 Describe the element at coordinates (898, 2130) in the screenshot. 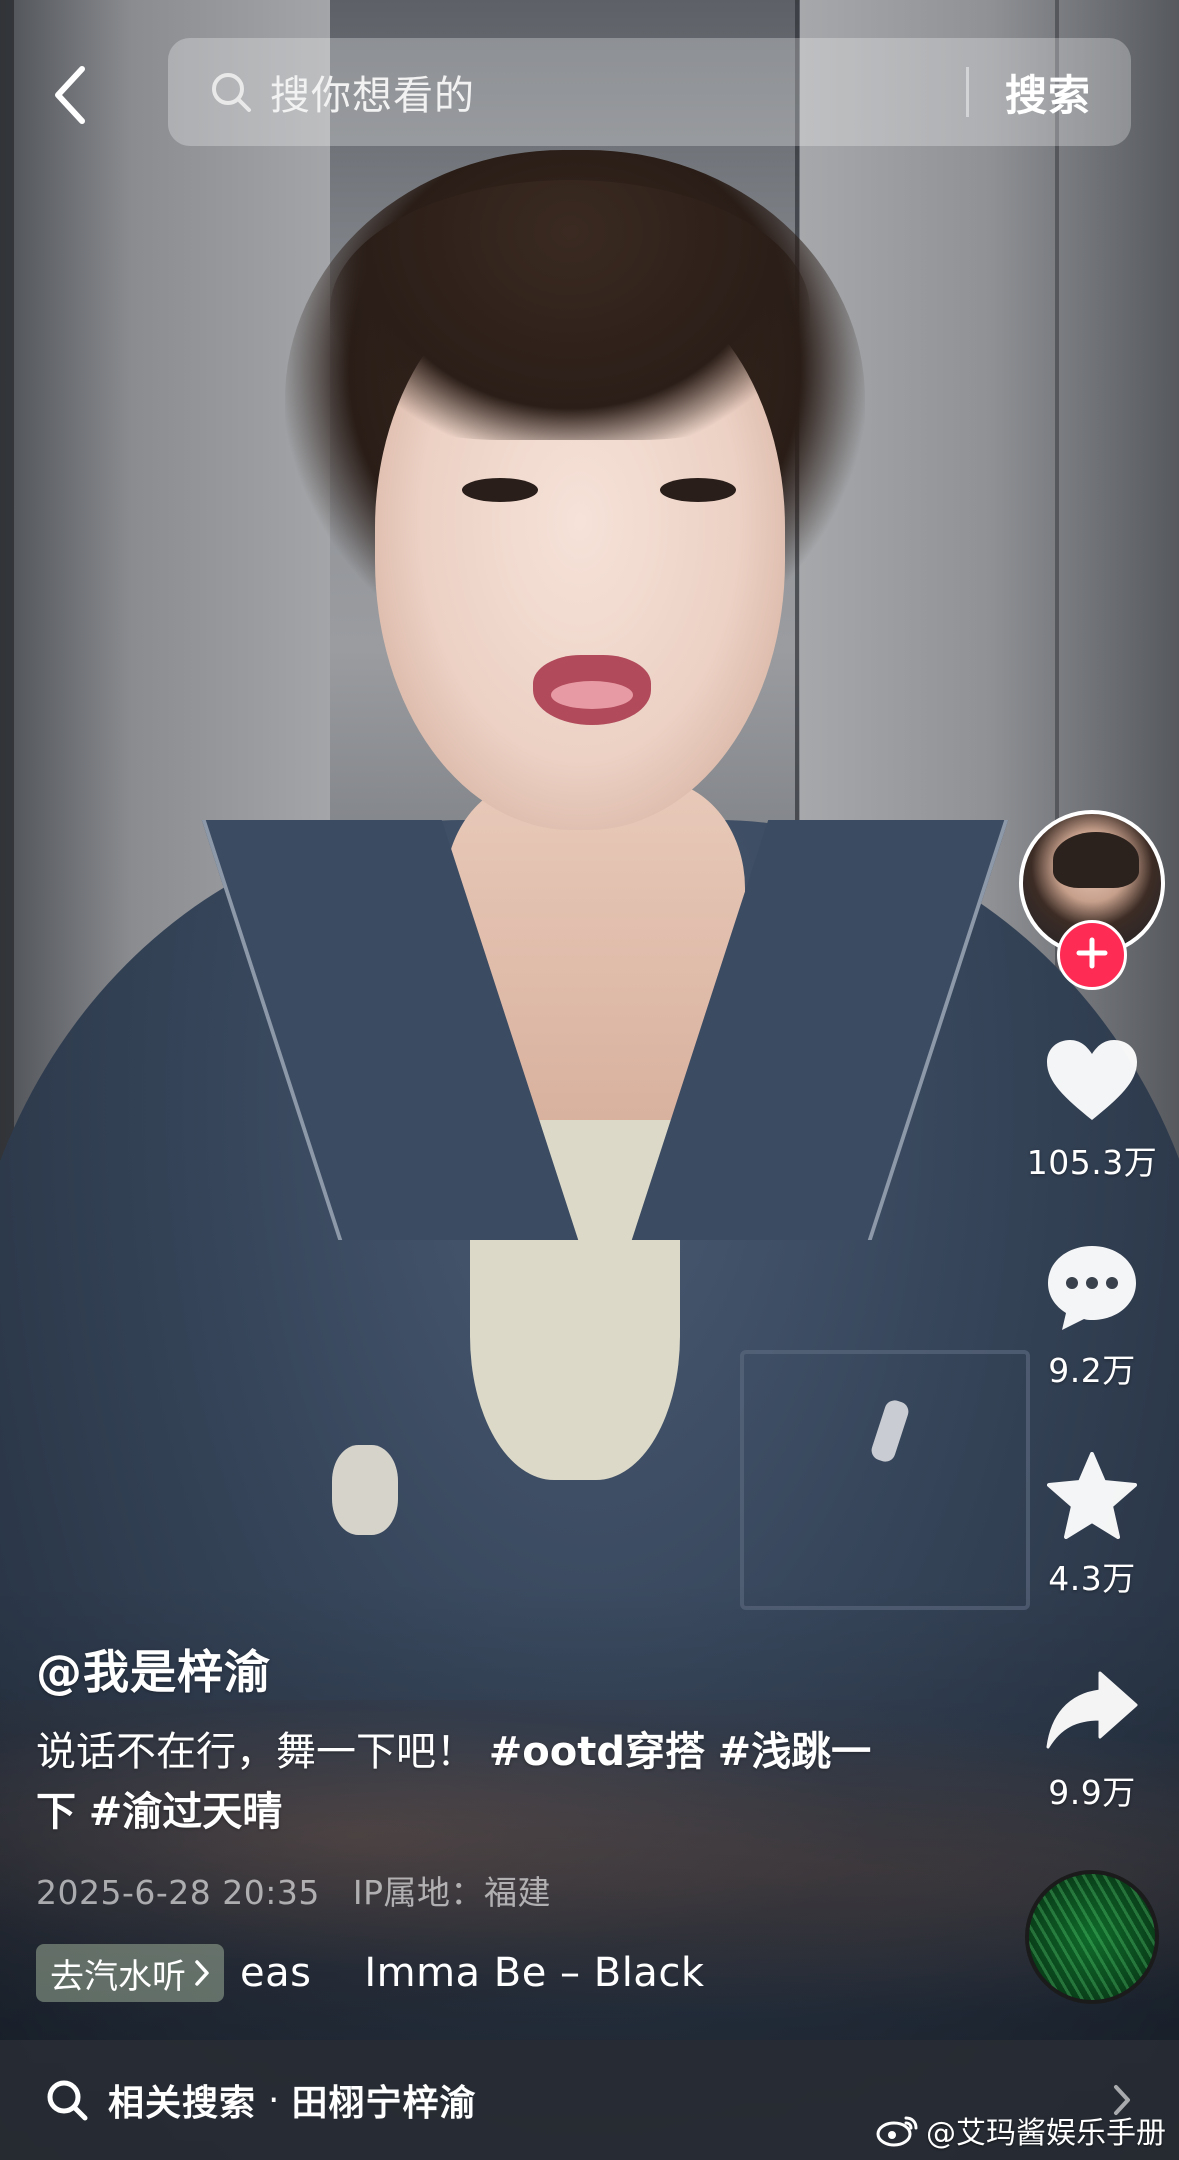

I see `weibo-logo-icon` at that location.